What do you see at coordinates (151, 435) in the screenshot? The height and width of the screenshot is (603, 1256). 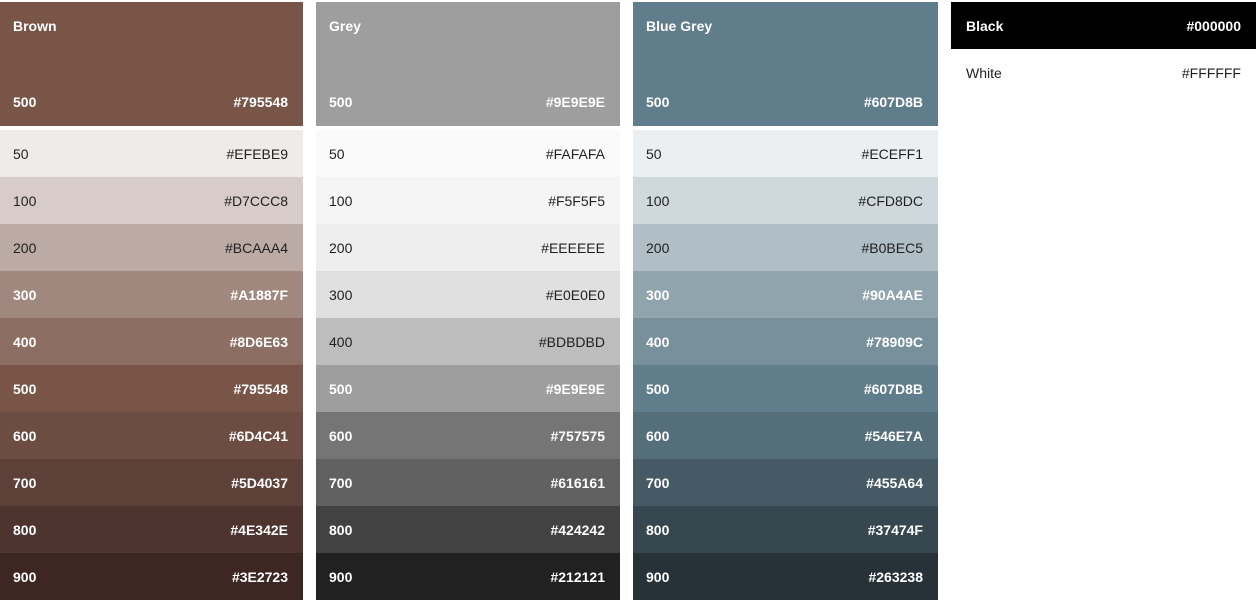 I see `shade-row-600: 600 #6D4C41` at bounding box center [151, 435].